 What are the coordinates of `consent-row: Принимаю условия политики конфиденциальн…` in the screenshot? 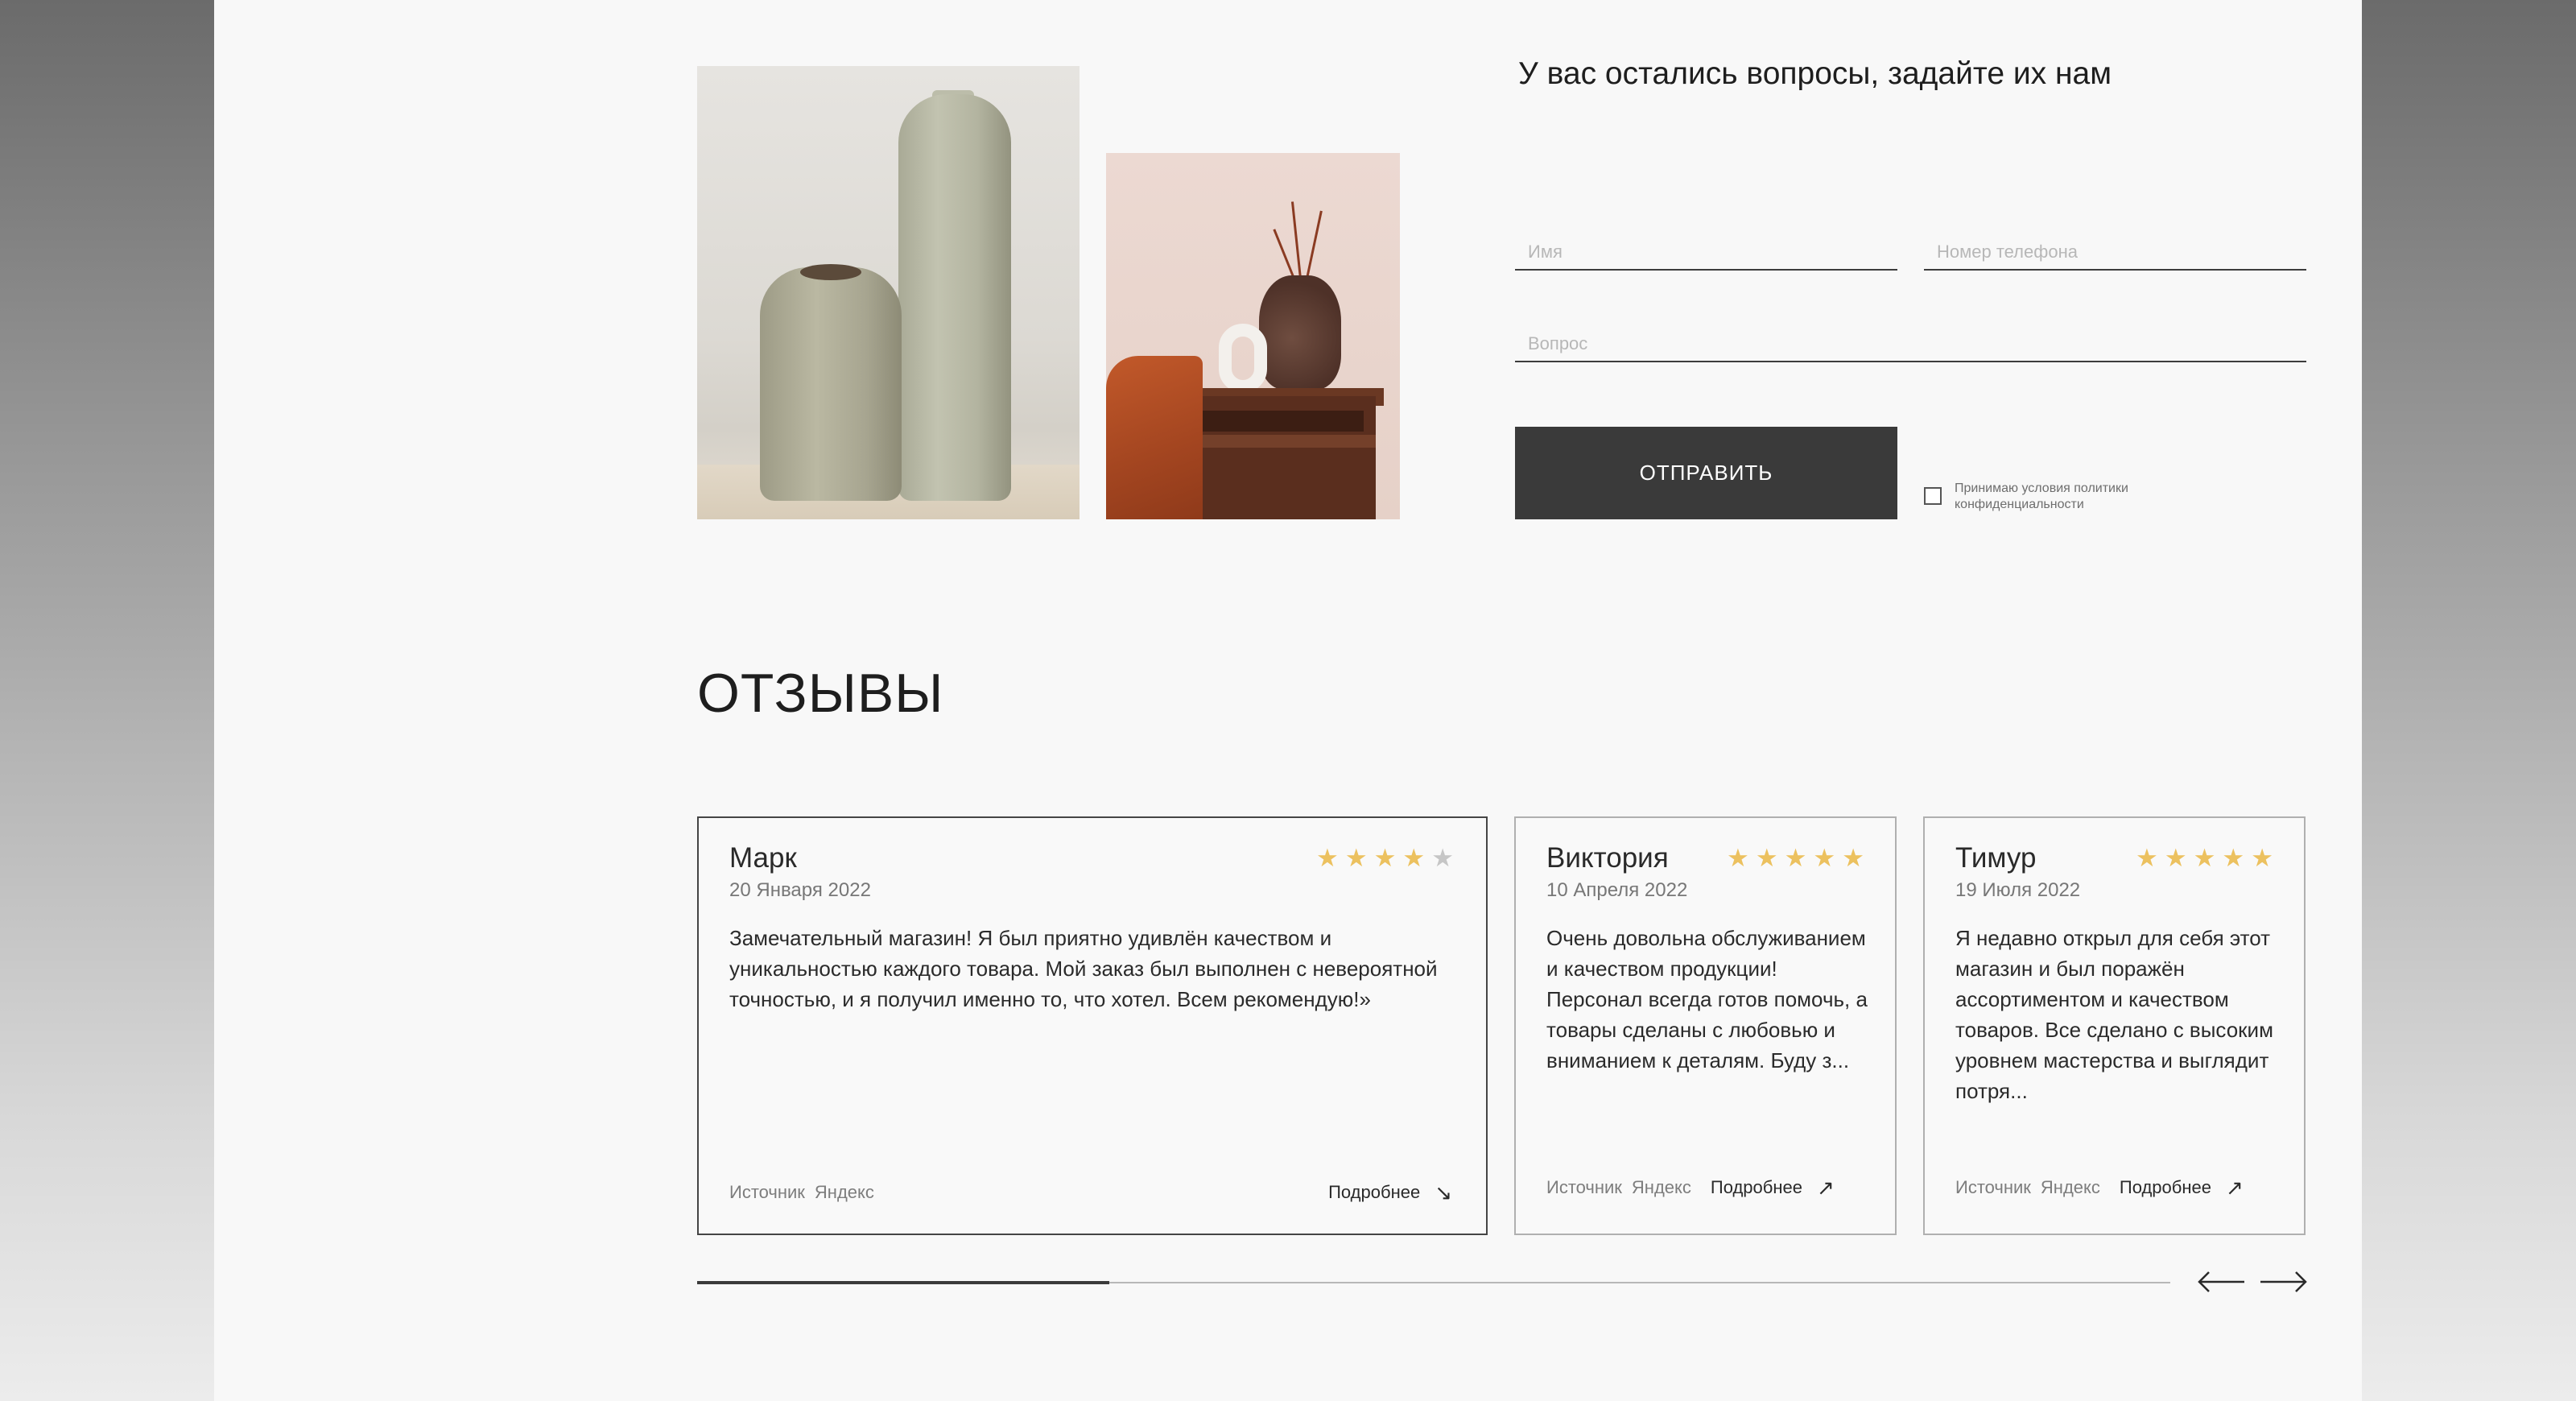 It's located at (2060, 497).